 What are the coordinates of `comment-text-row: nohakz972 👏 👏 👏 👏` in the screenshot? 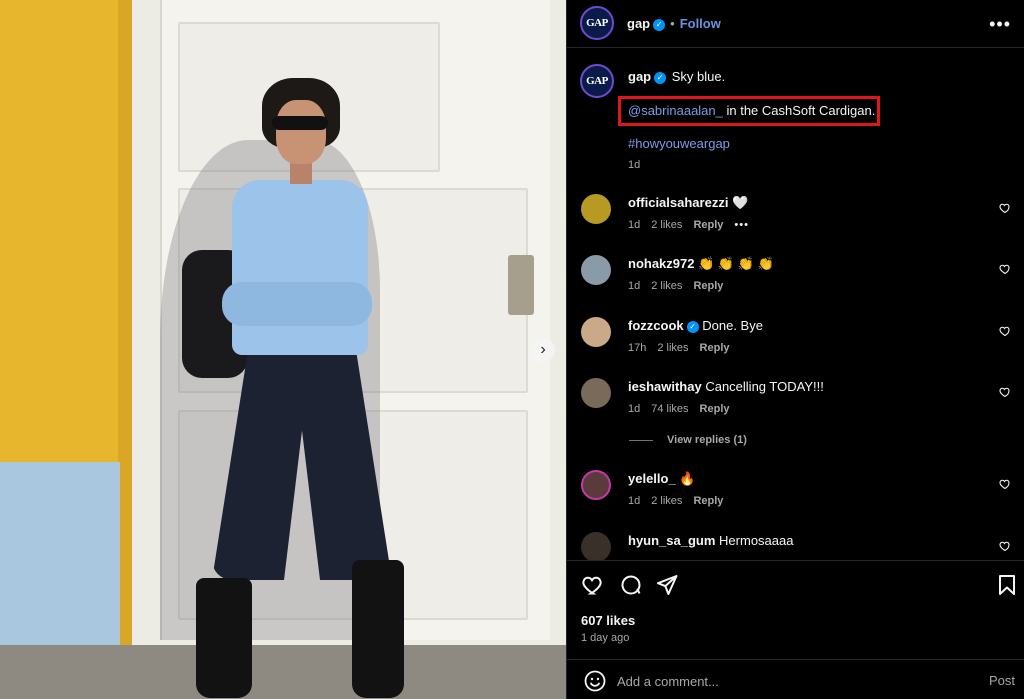 It's located at (701, 264).